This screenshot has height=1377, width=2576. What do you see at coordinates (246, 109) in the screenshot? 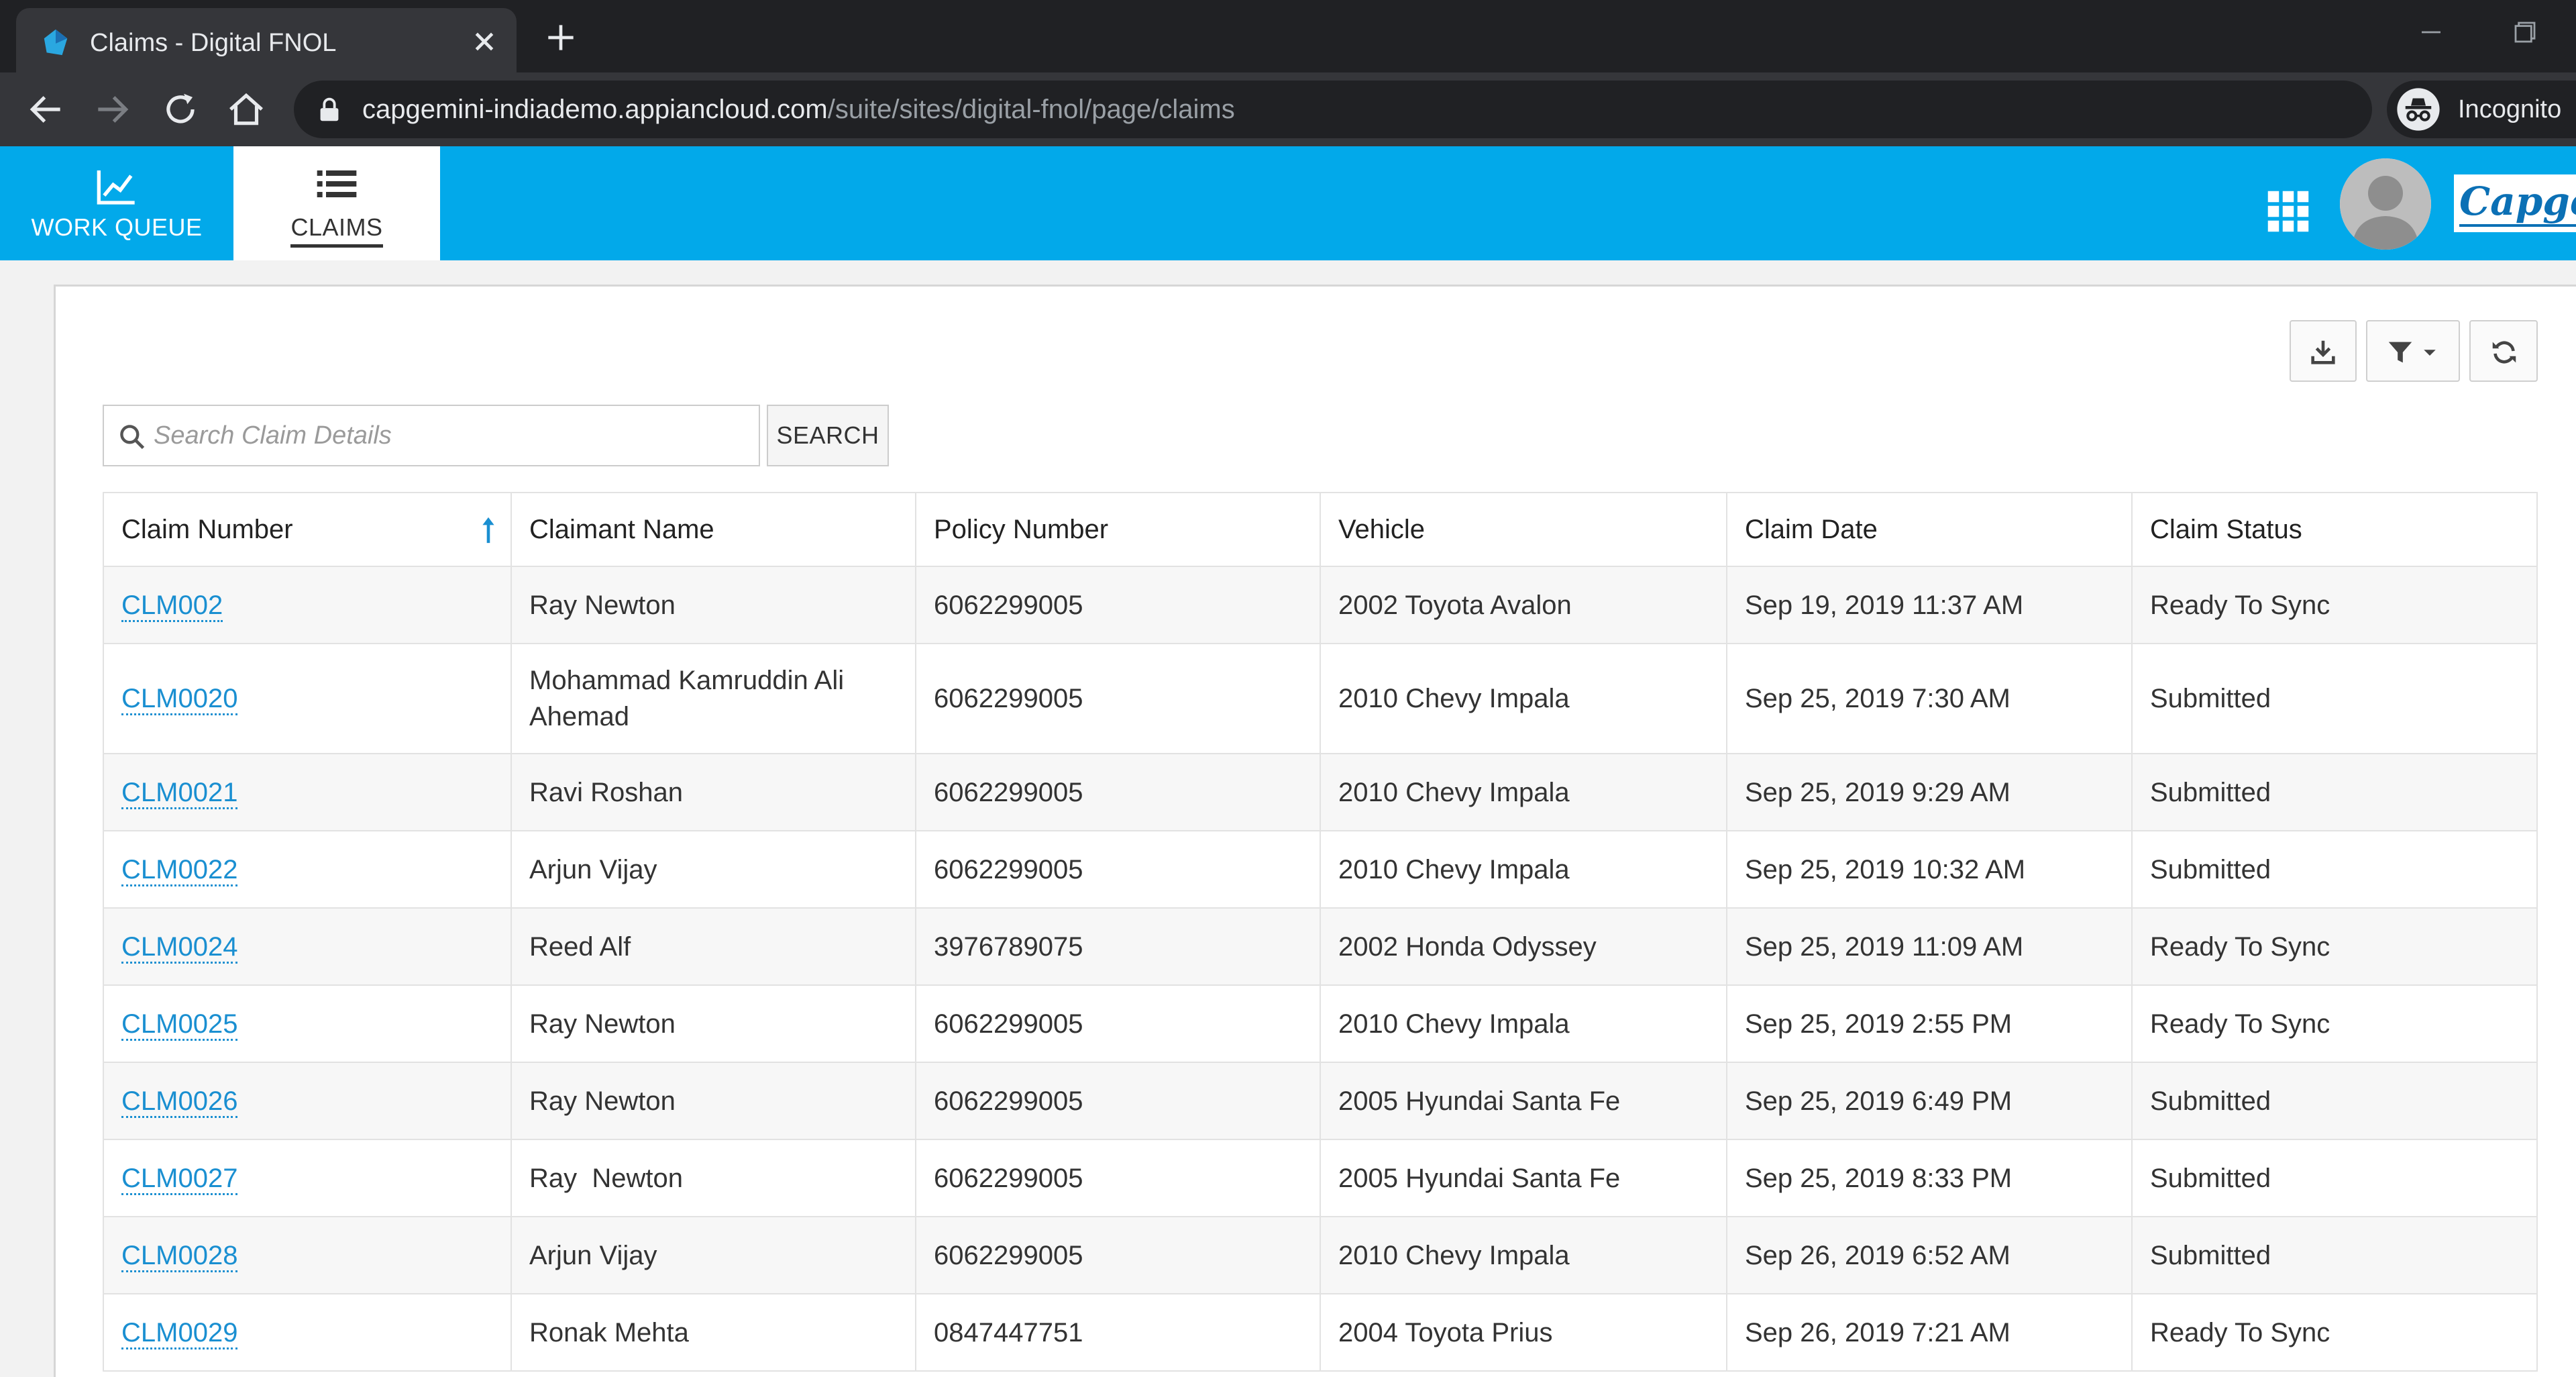
I see `home-icon` at bounding box center [246, 109].